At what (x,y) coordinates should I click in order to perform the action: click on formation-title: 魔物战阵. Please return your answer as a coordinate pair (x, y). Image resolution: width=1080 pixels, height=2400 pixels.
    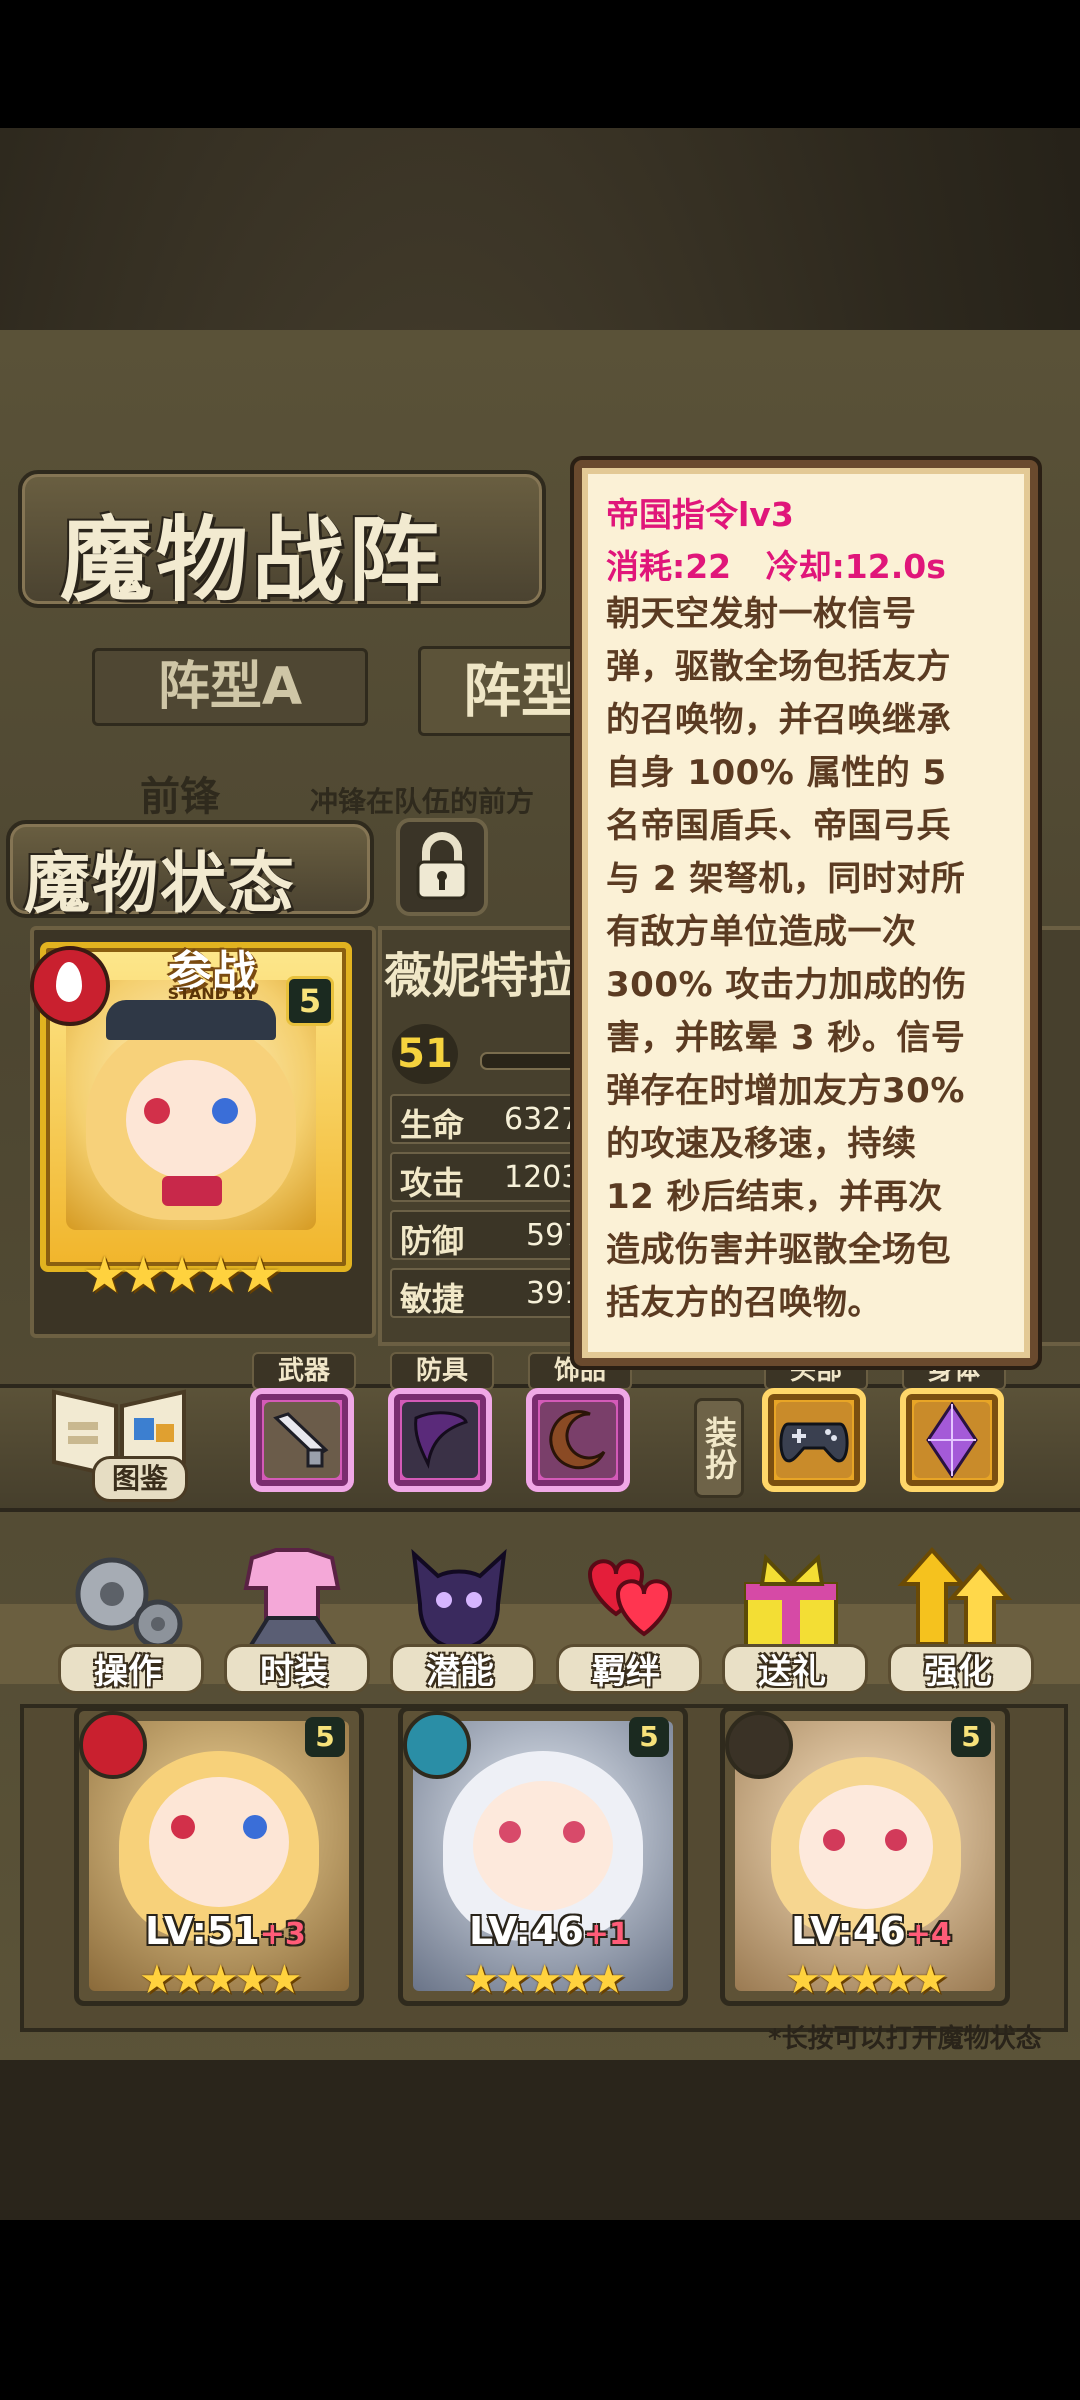
    Looking at the image, I should click on (252, 560).